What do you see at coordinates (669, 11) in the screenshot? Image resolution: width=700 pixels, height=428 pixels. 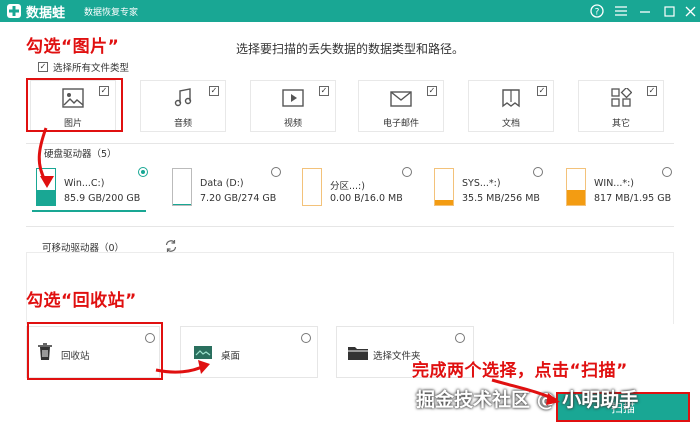 I see `maximize-icon` at bounding box center [669, 11].